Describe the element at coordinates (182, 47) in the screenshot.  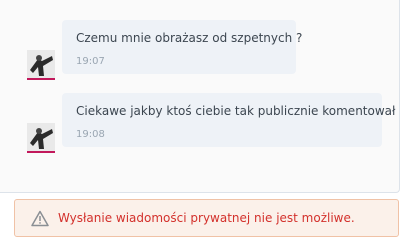
I see `message-bubble: Czemu mnie obrażasz od szpetnych ? 19:07` at that location.